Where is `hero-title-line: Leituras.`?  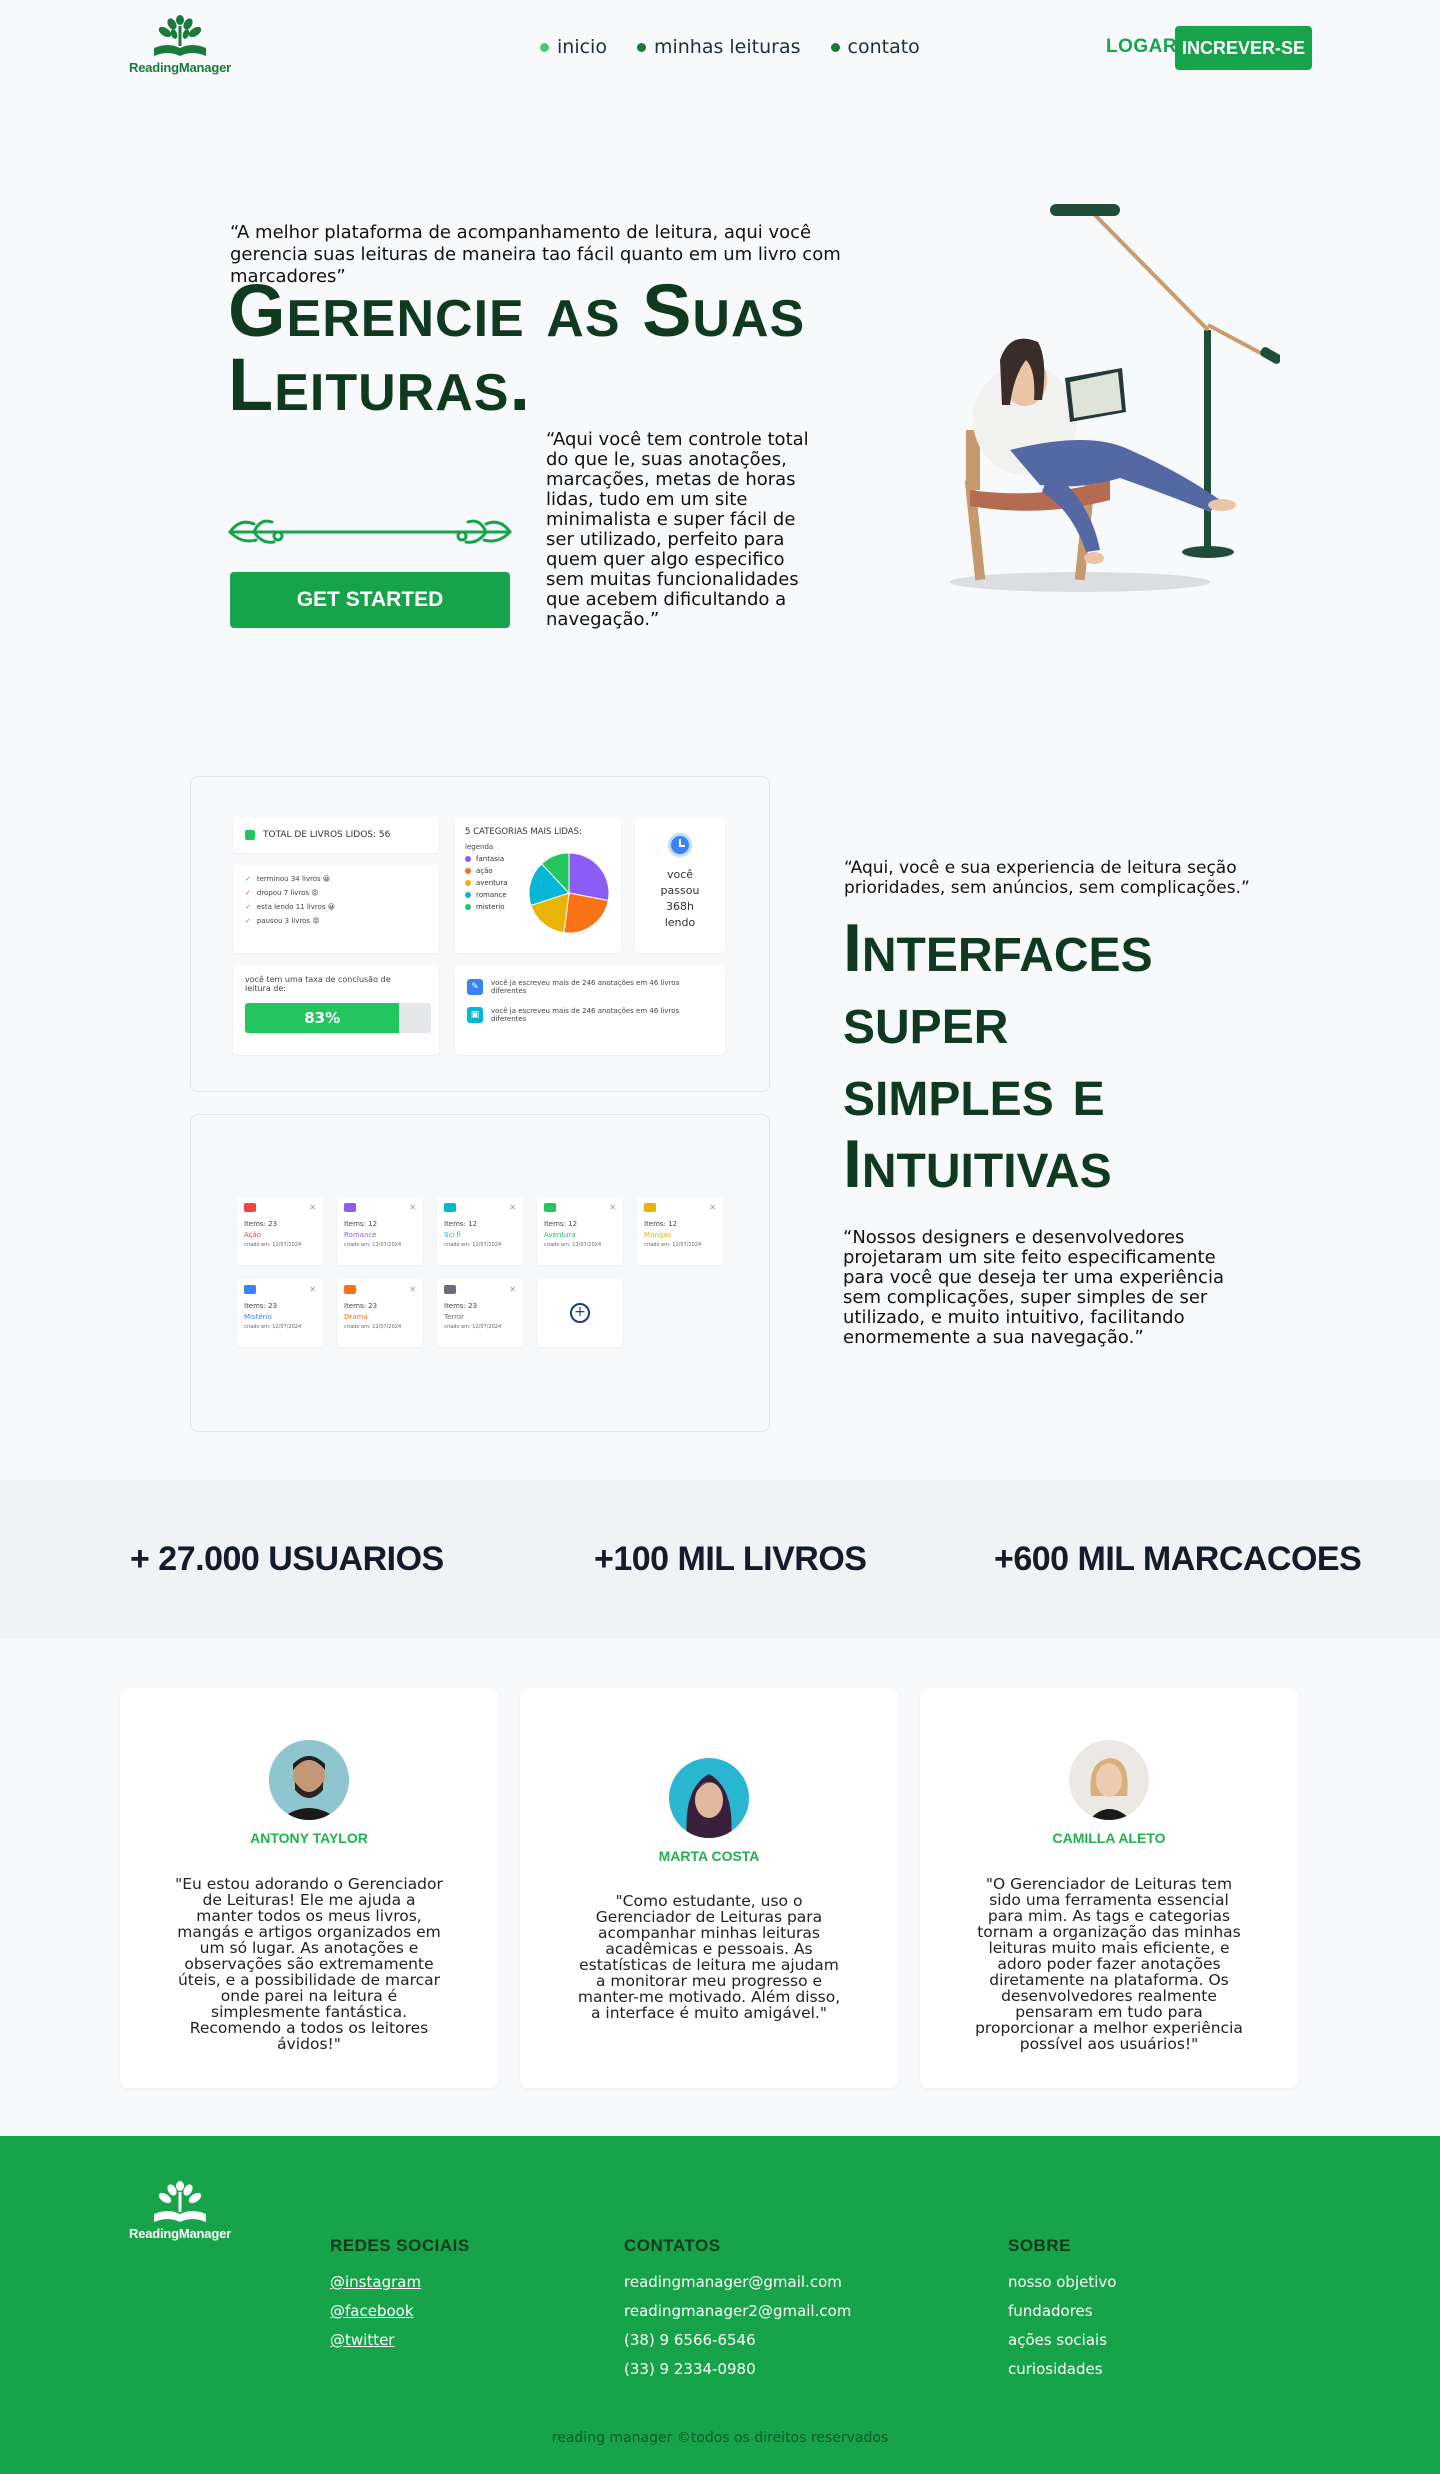
hero-title-line: Leituras. is located at coordinates (379, 384).